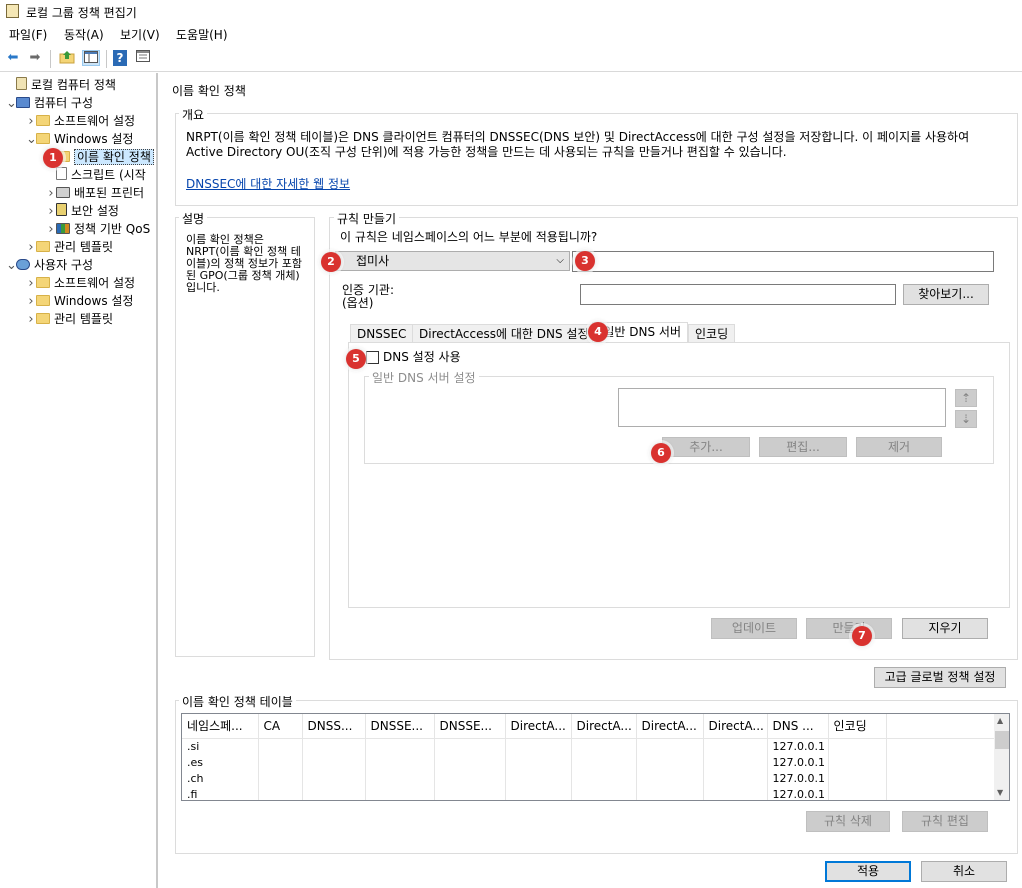  I want to click on table-row: .fi 127.0.0.1, so click(588, 793).